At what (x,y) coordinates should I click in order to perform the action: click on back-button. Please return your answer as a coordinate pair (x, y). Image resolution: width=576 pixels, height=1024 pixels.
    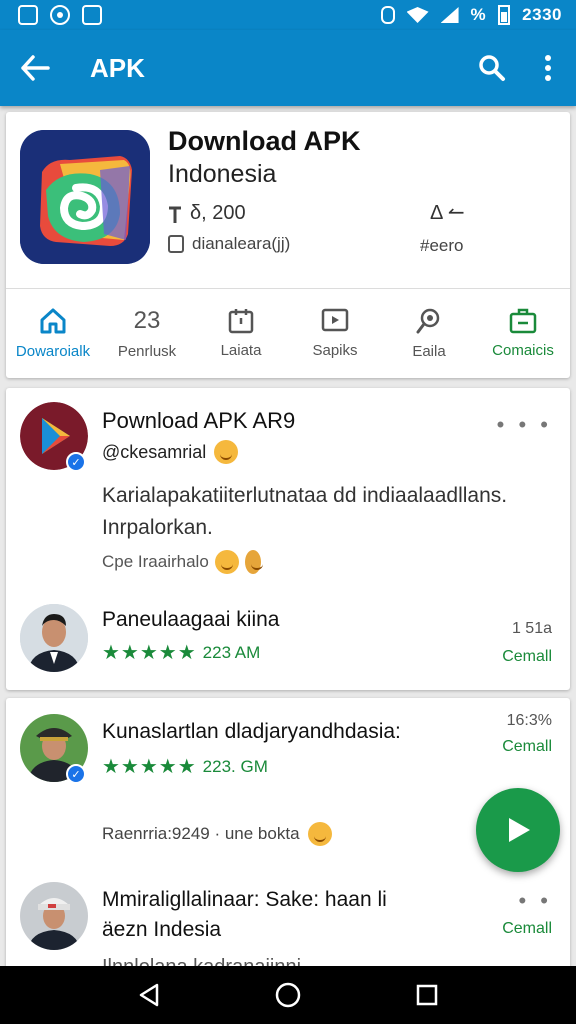
    Looking at the image, I should click on (35, 68).